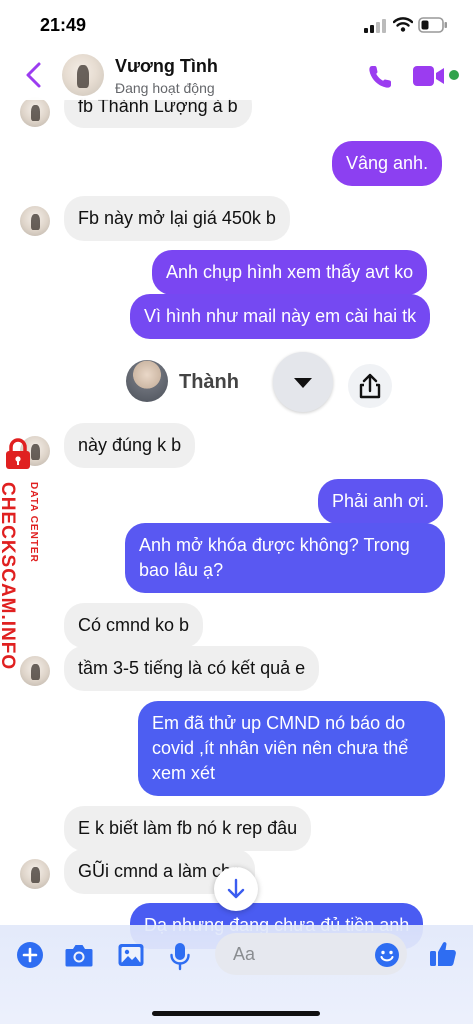 Image resolution: width=473 pixels, height=1024 pixels. I want to click on watermark-subtitle: DATA CENTER, so click(33, 522).